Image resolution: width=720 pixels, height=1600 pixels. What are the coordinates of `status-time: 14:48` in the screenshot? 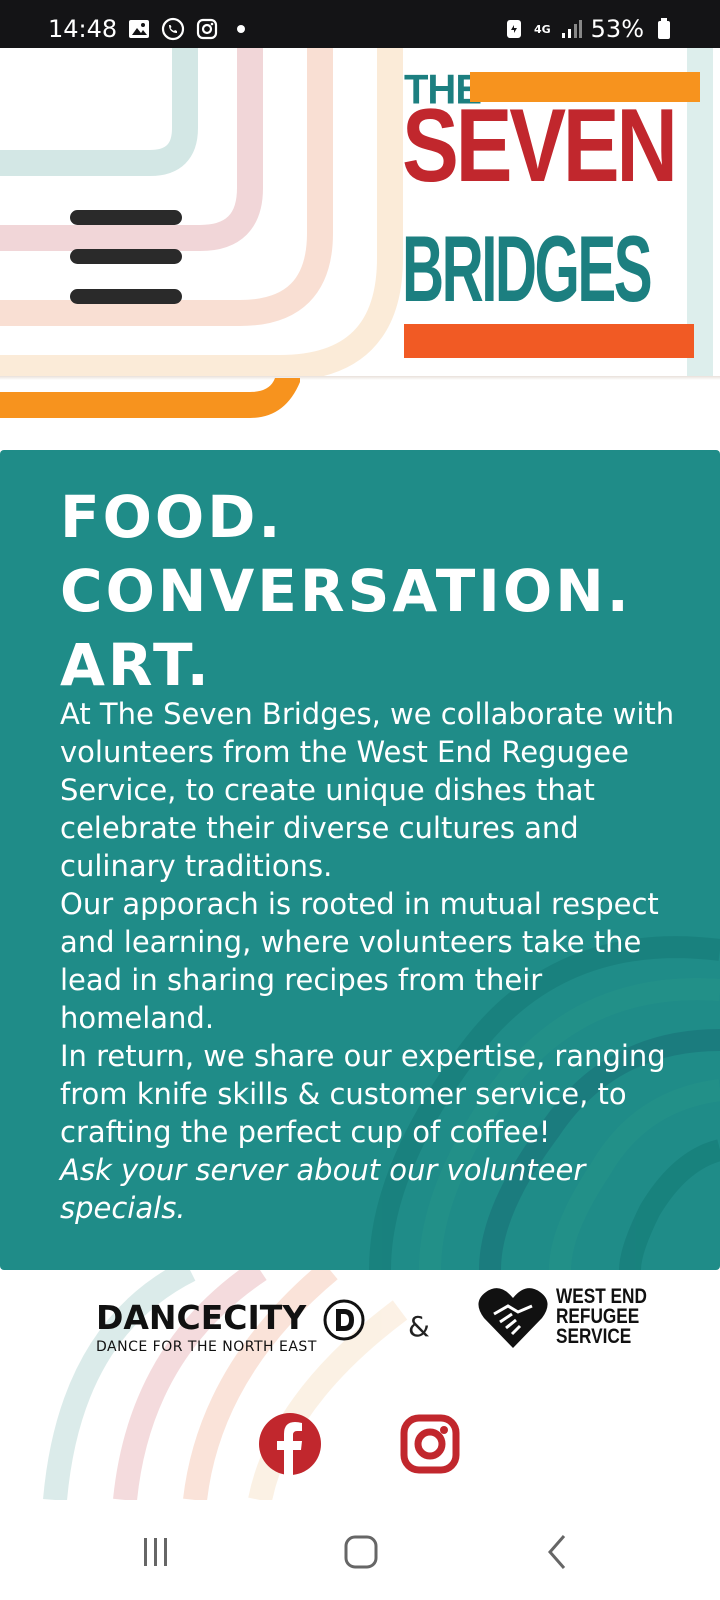 It's located at (83, 29).